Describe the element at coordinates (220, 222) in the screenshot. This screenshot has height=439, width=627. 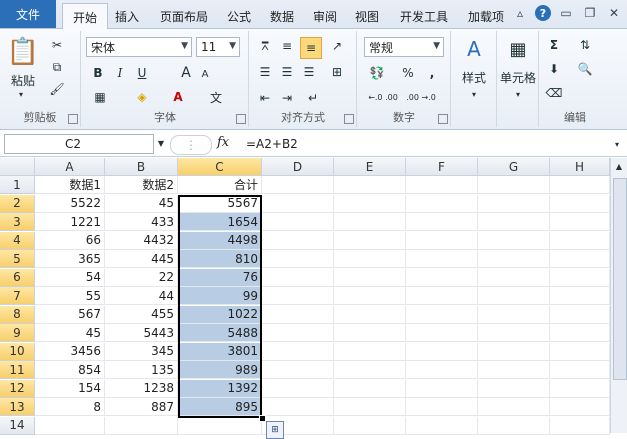
I see `cell-c3: 1654` at that location.